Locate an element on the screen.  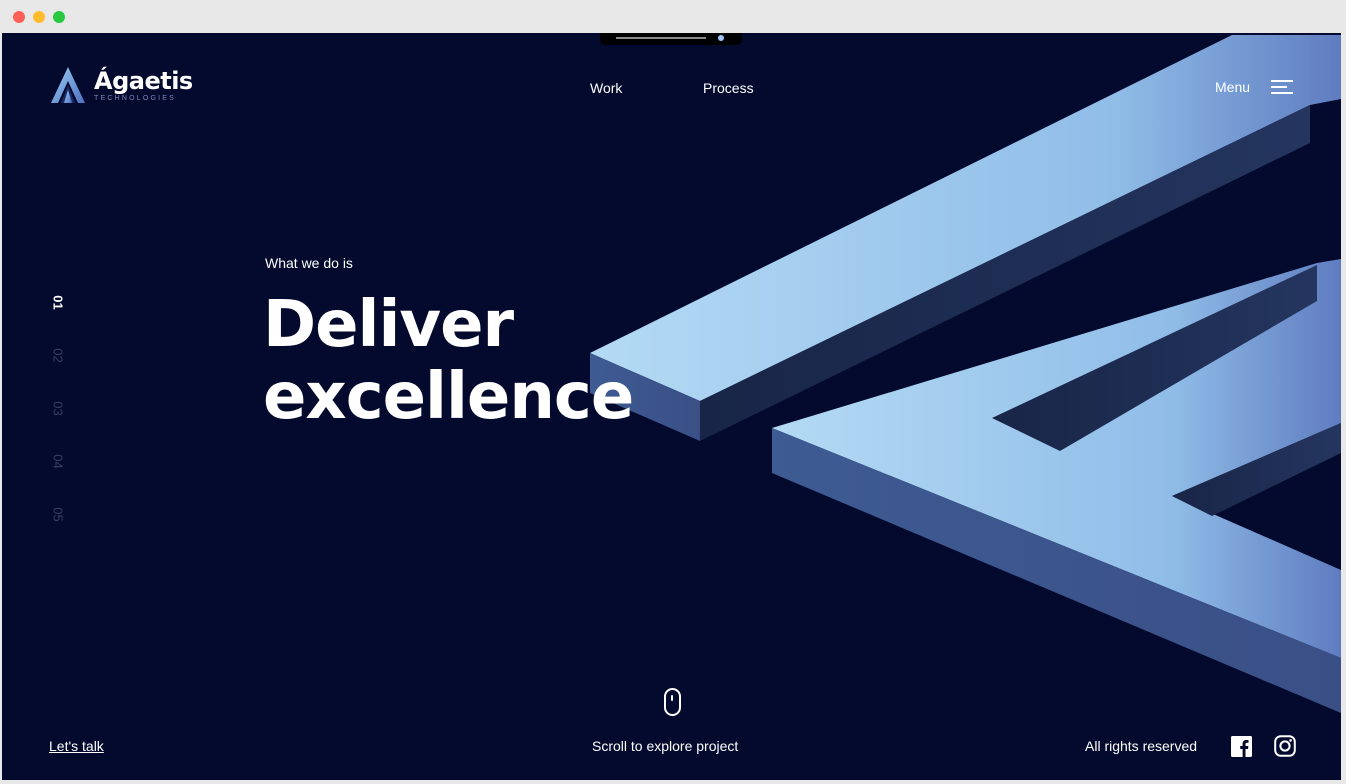
camera-notch is located at coordinates (671, 39).